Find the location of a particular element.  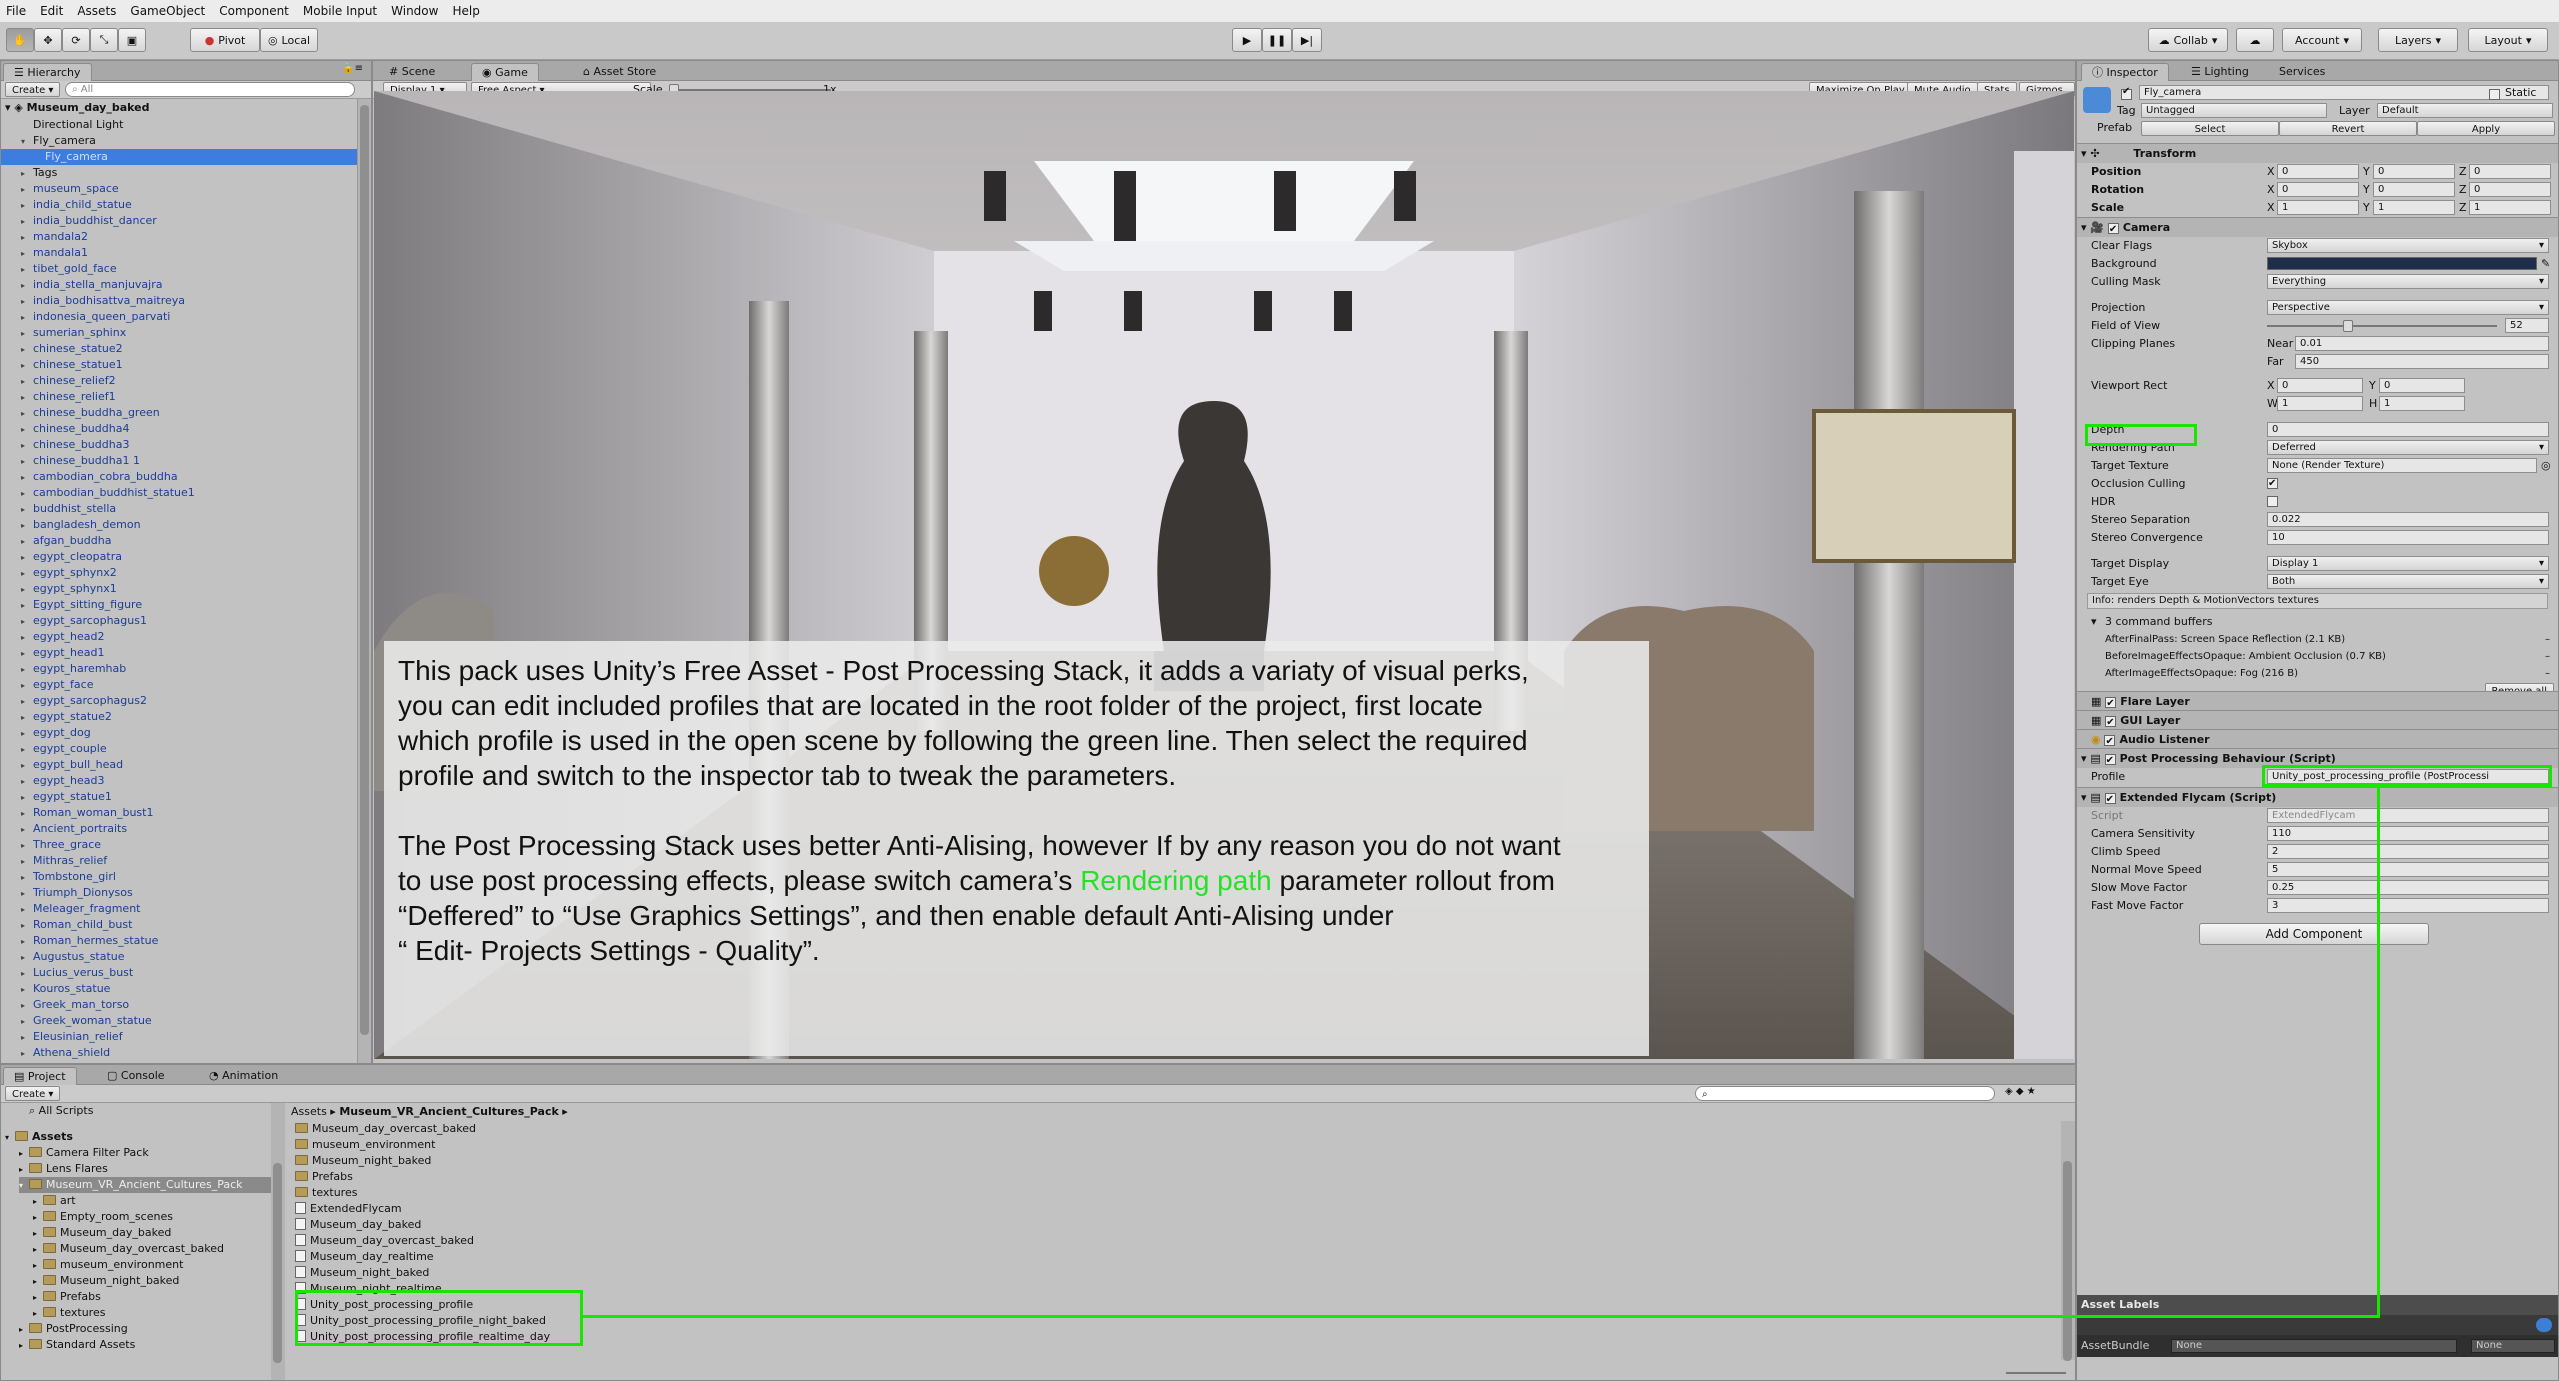

files-scrollbar is located at coordinates (2068, 1241).